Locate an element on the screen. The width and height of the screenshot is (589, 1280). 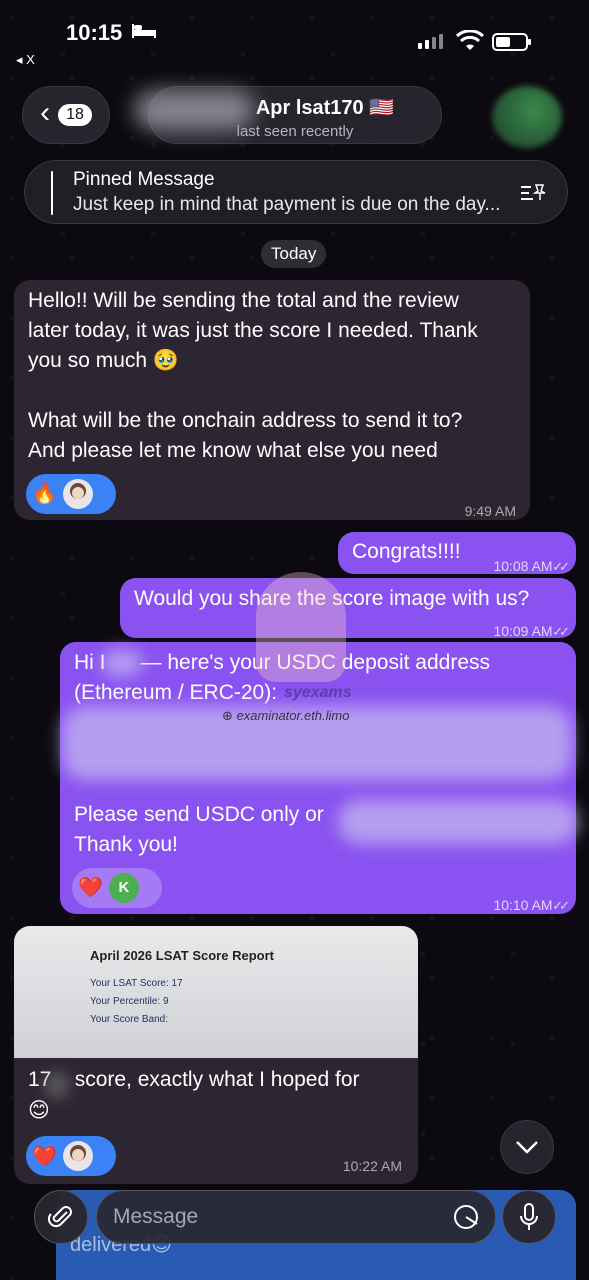
attach-button is located at coordinates (61, 1217).